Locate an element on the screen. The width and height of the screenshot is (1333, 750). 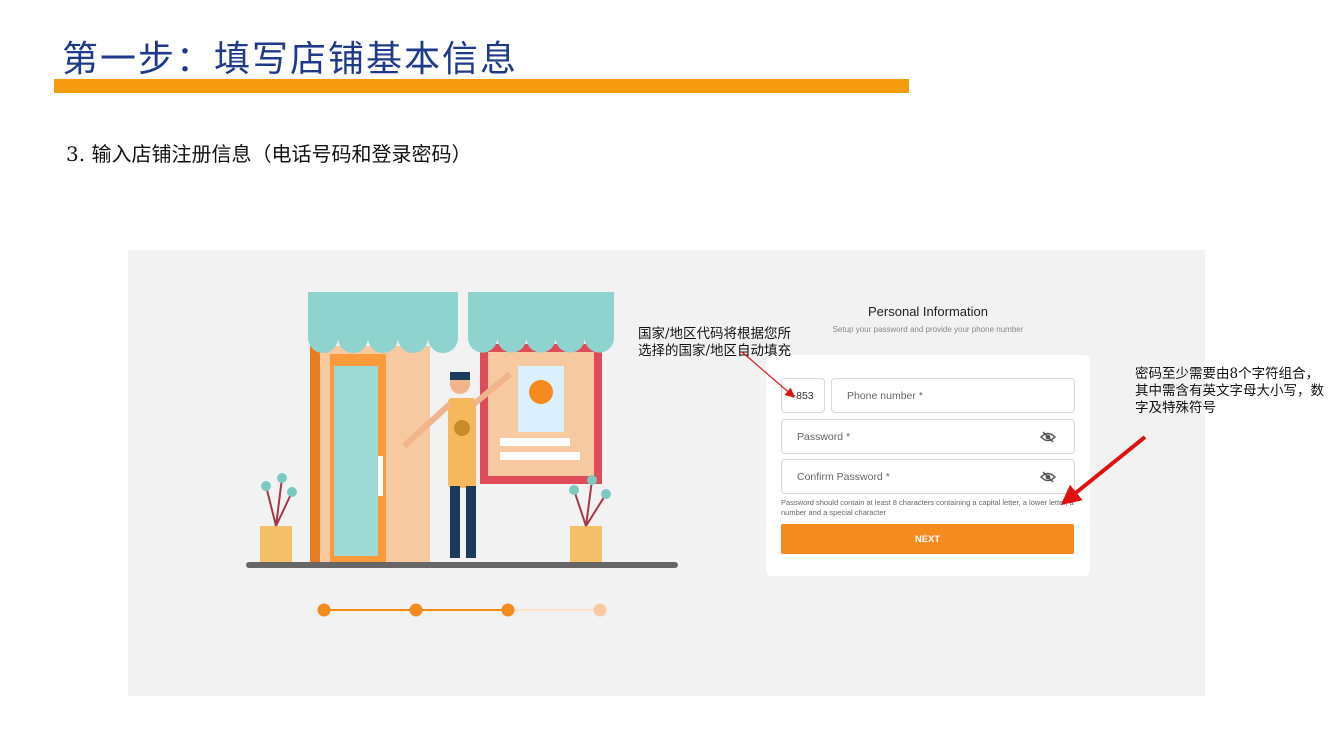
password-field is located at coordinates (928, 436).